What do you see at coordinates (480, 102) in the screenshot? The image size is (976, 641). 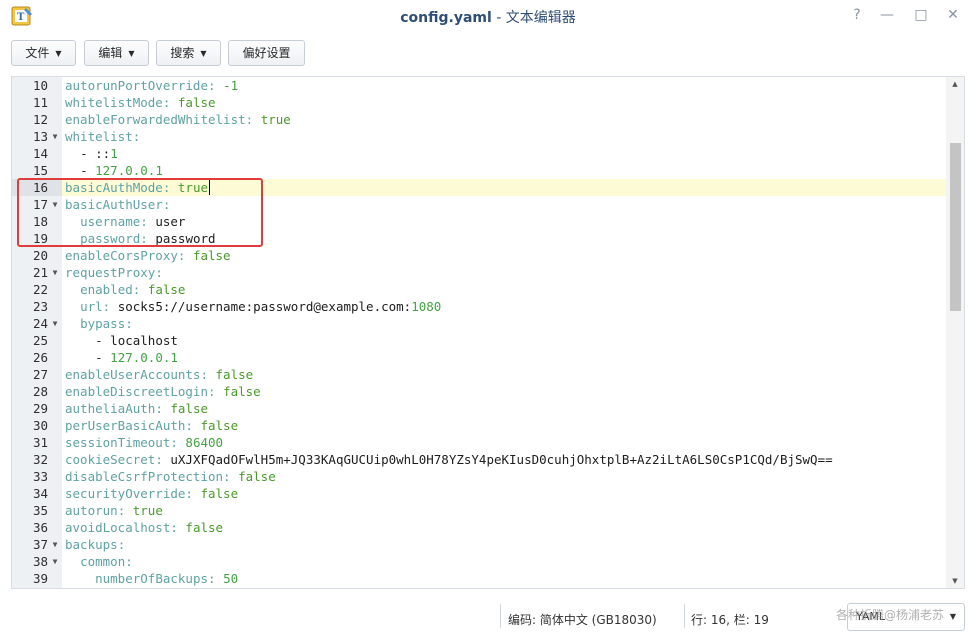 I see `code-line: 11 whitelistMode: false` at bounding box center [480, 102].